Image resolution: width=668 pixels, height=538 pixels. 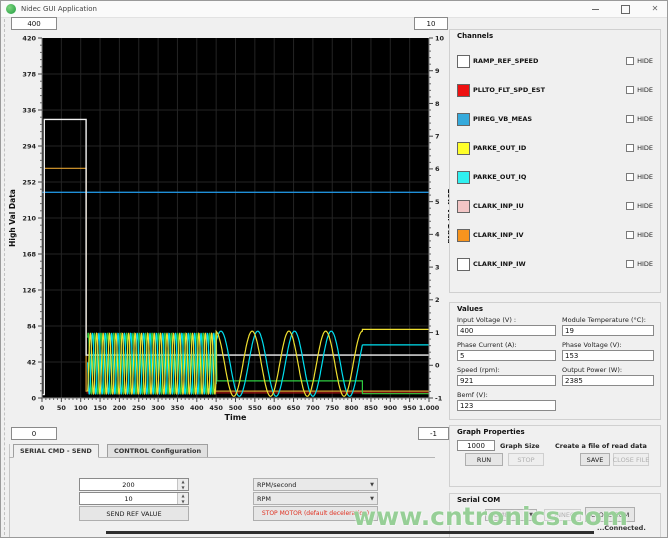 What do you see at coordinates (100, 408) in the screenshot?
I see `svg-text: 150` at bounding box center [100, 408].